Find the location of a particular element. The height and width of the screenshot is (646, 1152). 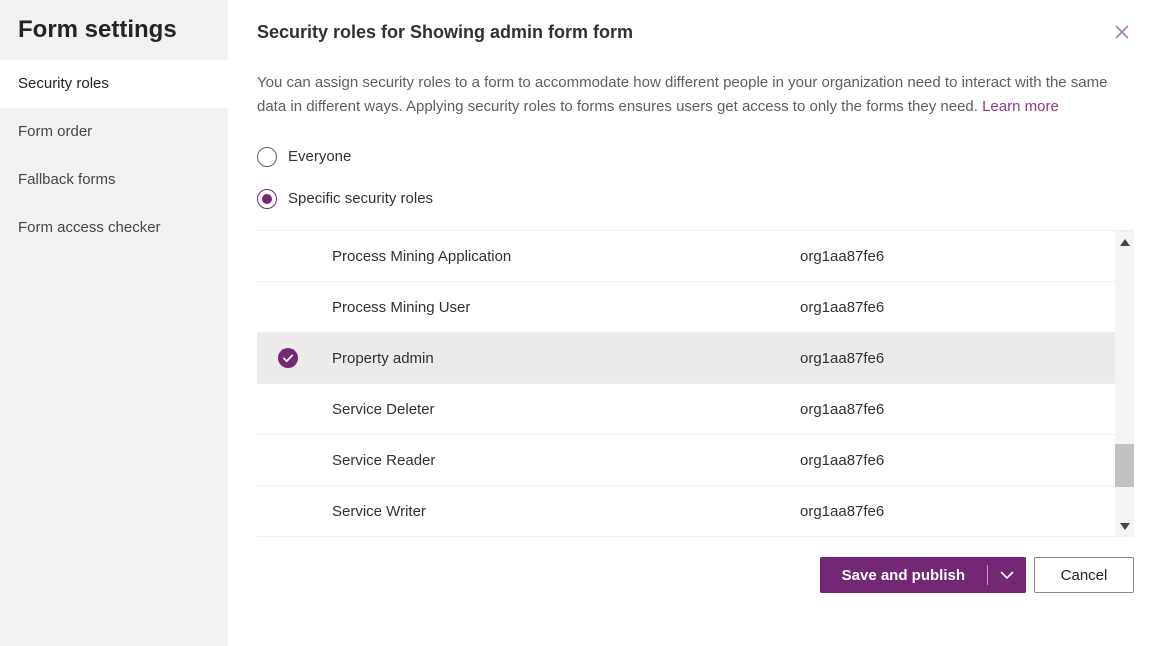

dialog-footer: Save and publish Cancel is located at coordinates (695, 575).